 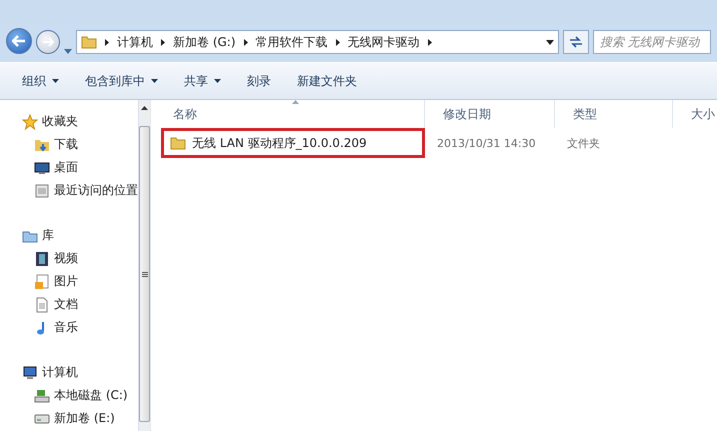 What do you see at coordinates (80, 235) in the screenshot?
I see `nav-item: 库` at bounding box center [80, 235].